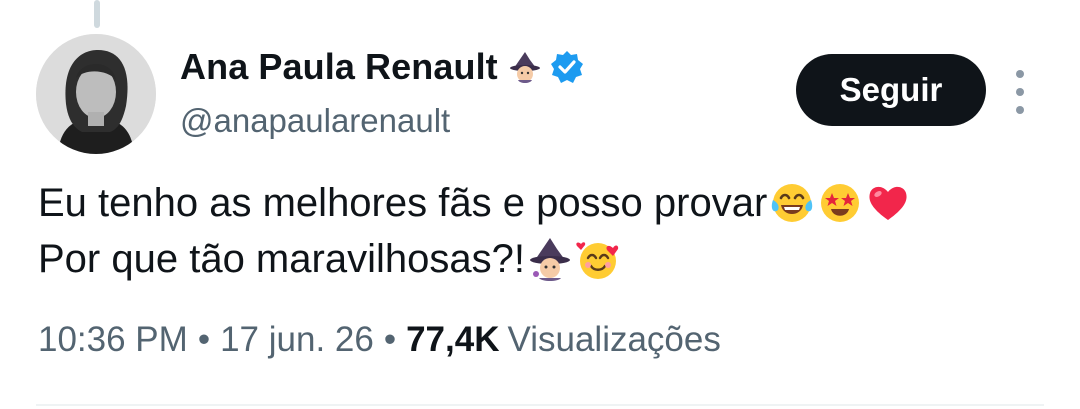 This screenshot has height=409, width=1080. I want to click on avatar, so click(96, 94).